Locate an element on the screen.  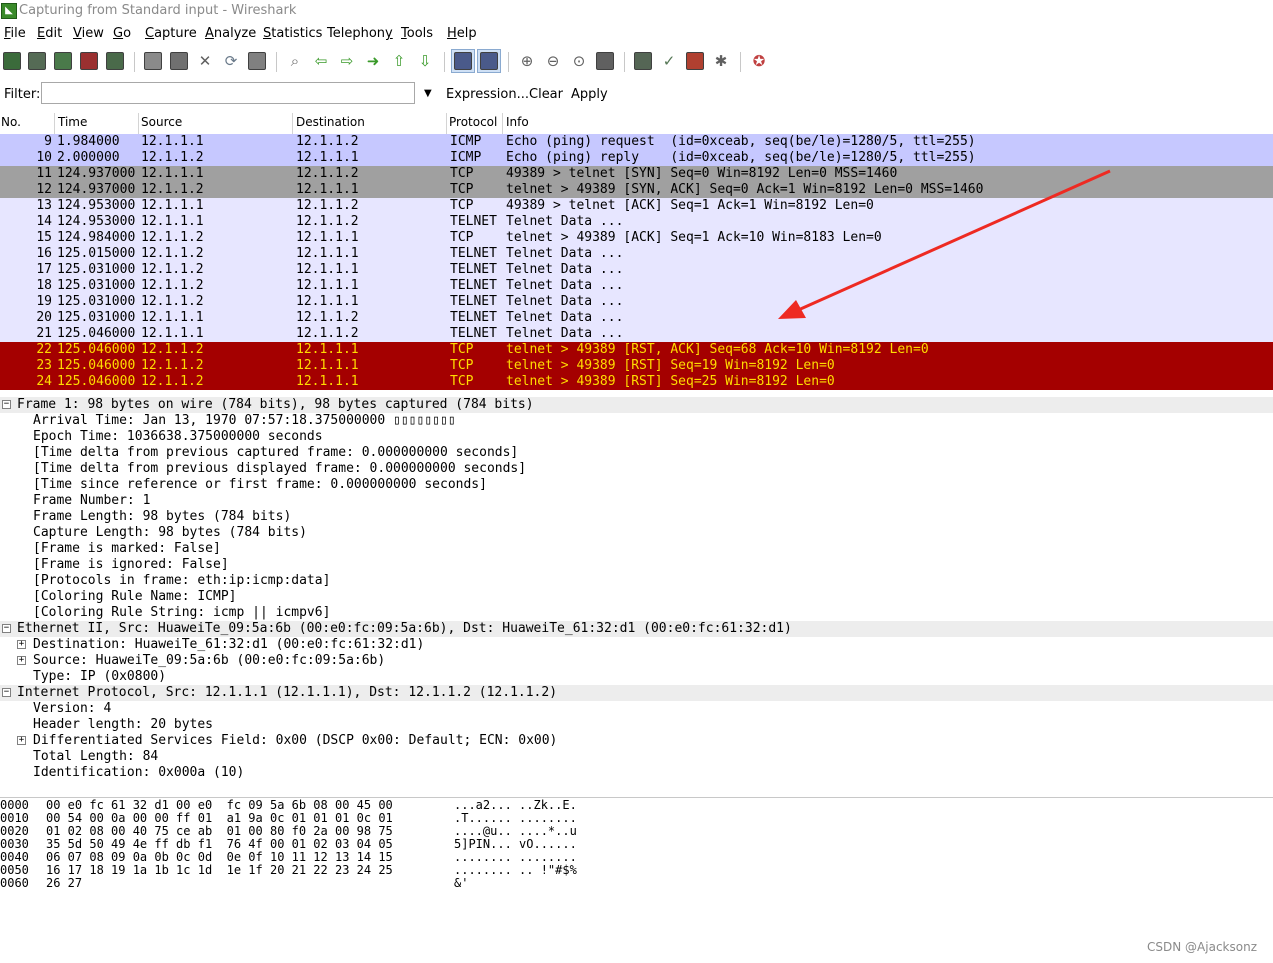
detail-tree-row: [Protocols in frame: eth:ip:icmp:data] is located at coordinates (636, 581).